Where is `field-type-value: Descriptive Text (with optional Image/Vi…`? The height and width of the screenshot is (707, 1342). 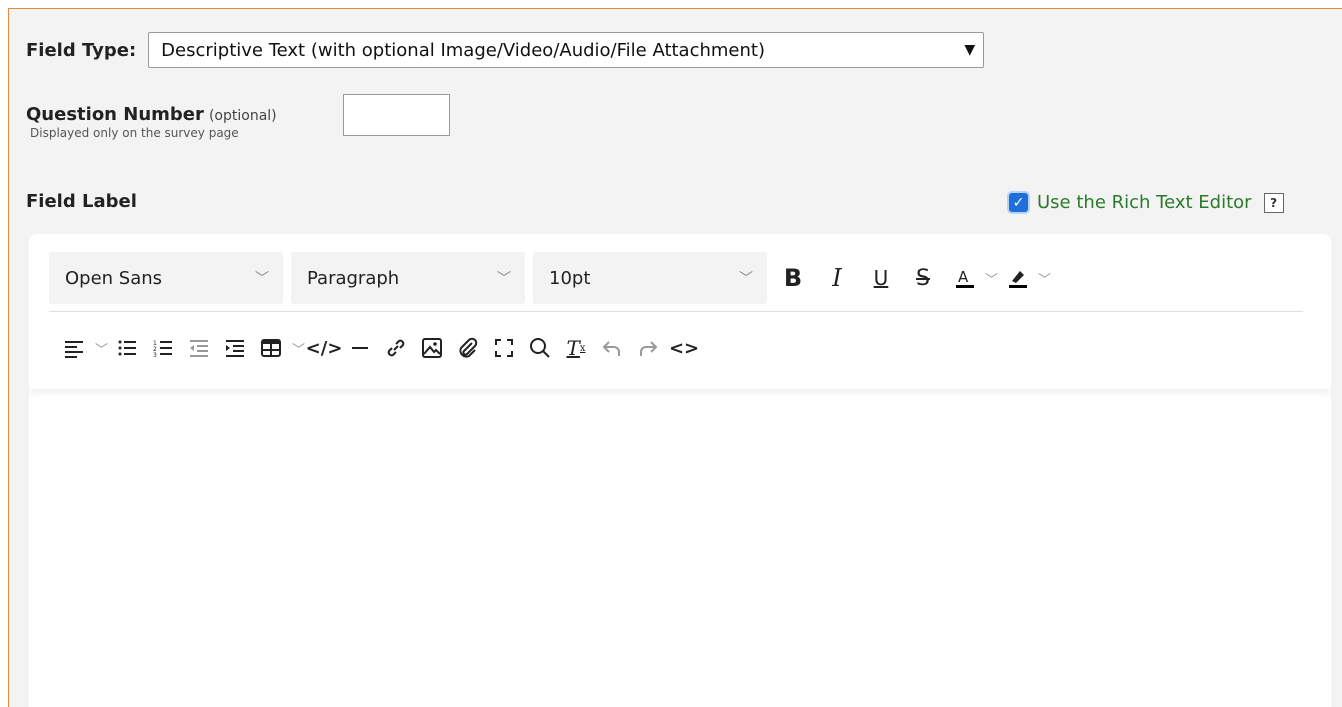
field-type-value: Descriptive Text (with optional Image/Vi… is located at coordinates (463, 50).